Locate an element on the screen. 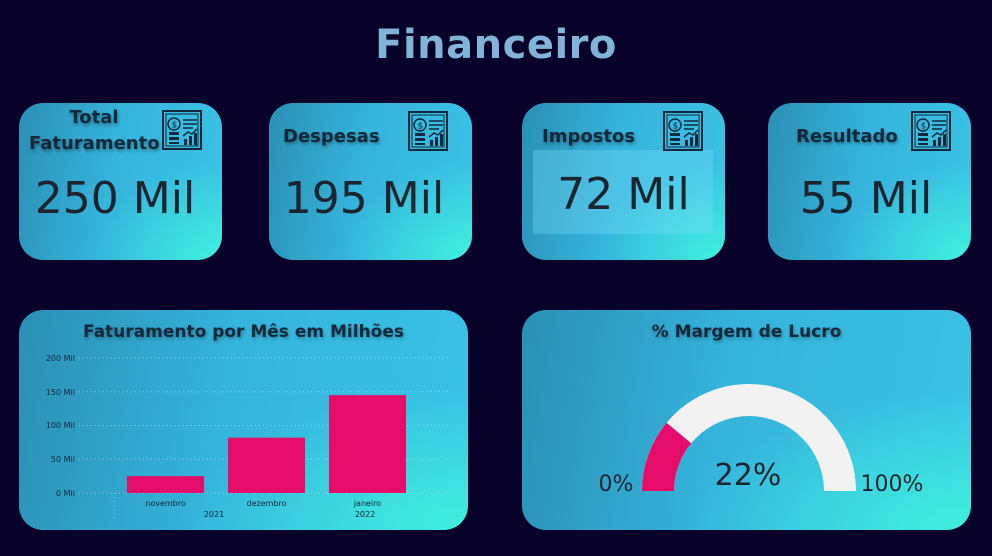 Image resolution: width=992 pixels, height=556 pixels. kpi-label: Total Faturamento is located at coordinates (94, 130).